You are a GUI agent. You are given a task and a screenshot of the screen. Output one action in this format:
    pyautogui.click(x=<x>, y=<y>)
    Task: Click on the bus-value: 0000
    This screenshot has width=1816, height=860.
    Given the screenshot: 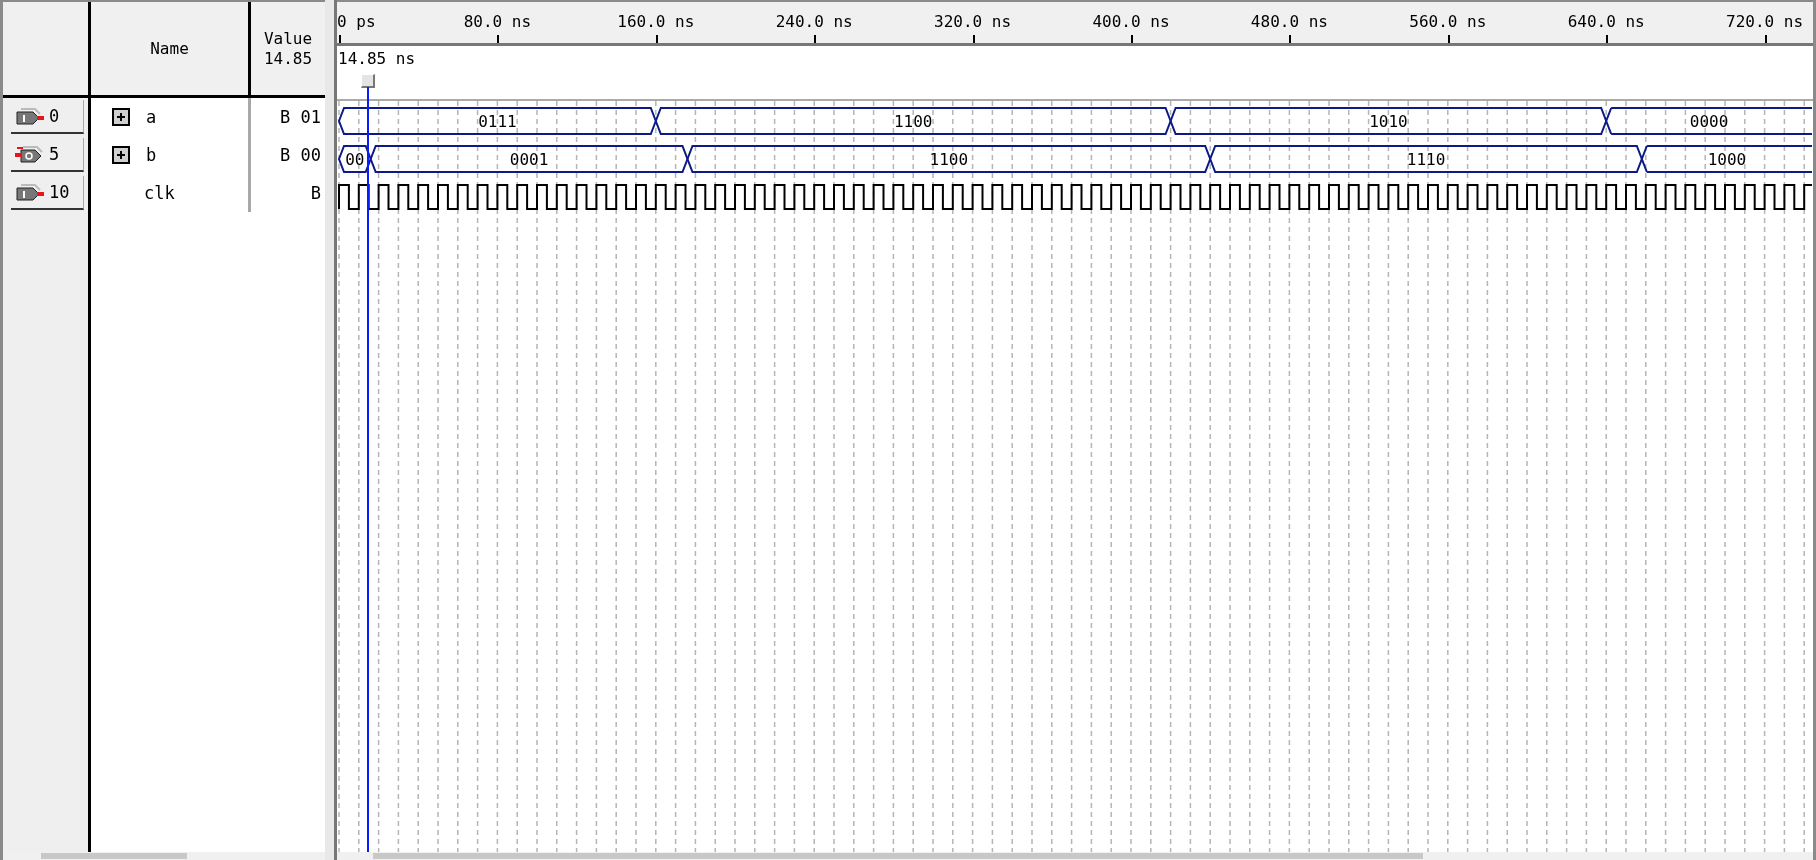 What is the action you would take?
    pyautogui.click(x=1709, y=121)
    